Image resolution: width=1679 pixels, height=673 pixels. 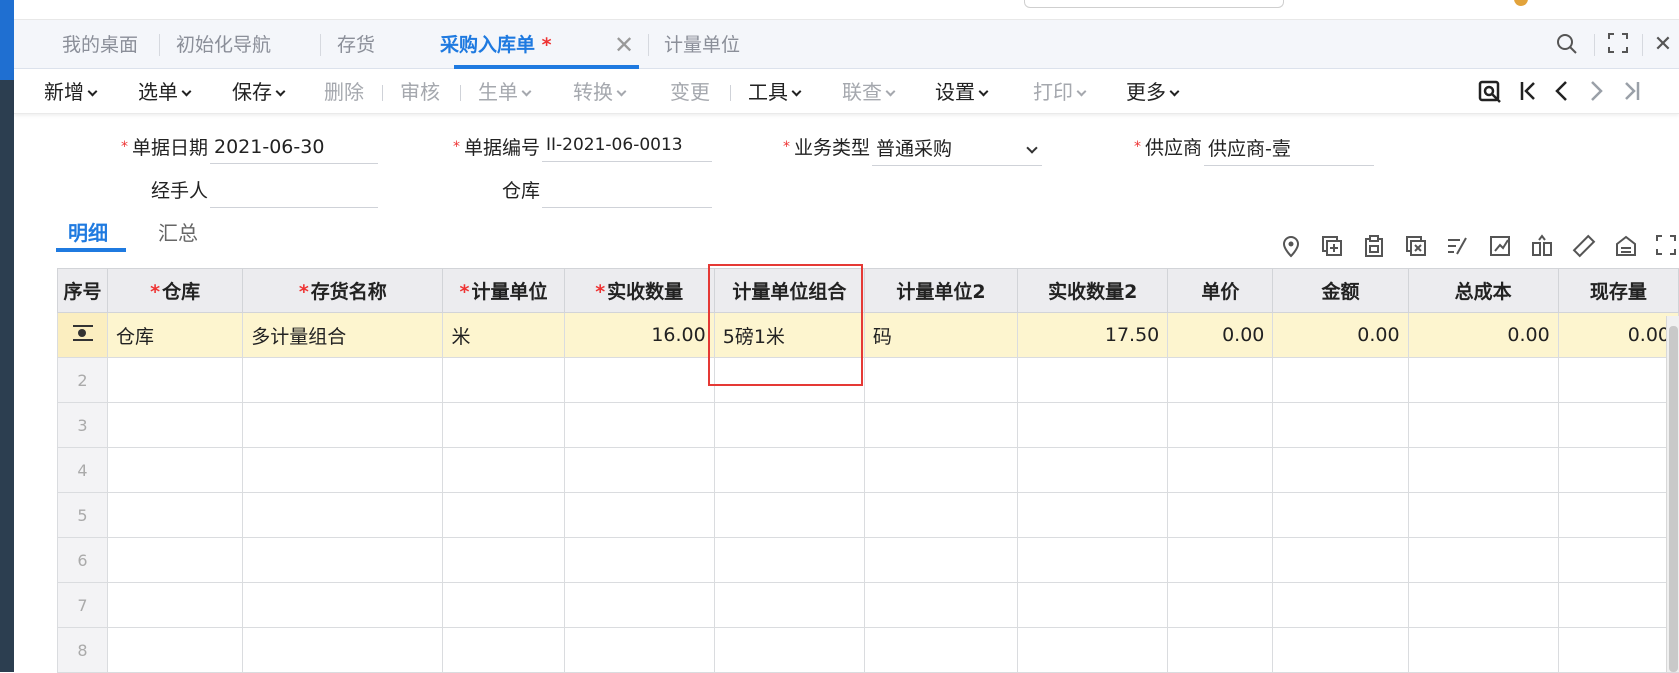 What do you see at coordinates (1374, 247) in the screenshot?
I see `copy-row-icon` at bounding box center [1374, 247].